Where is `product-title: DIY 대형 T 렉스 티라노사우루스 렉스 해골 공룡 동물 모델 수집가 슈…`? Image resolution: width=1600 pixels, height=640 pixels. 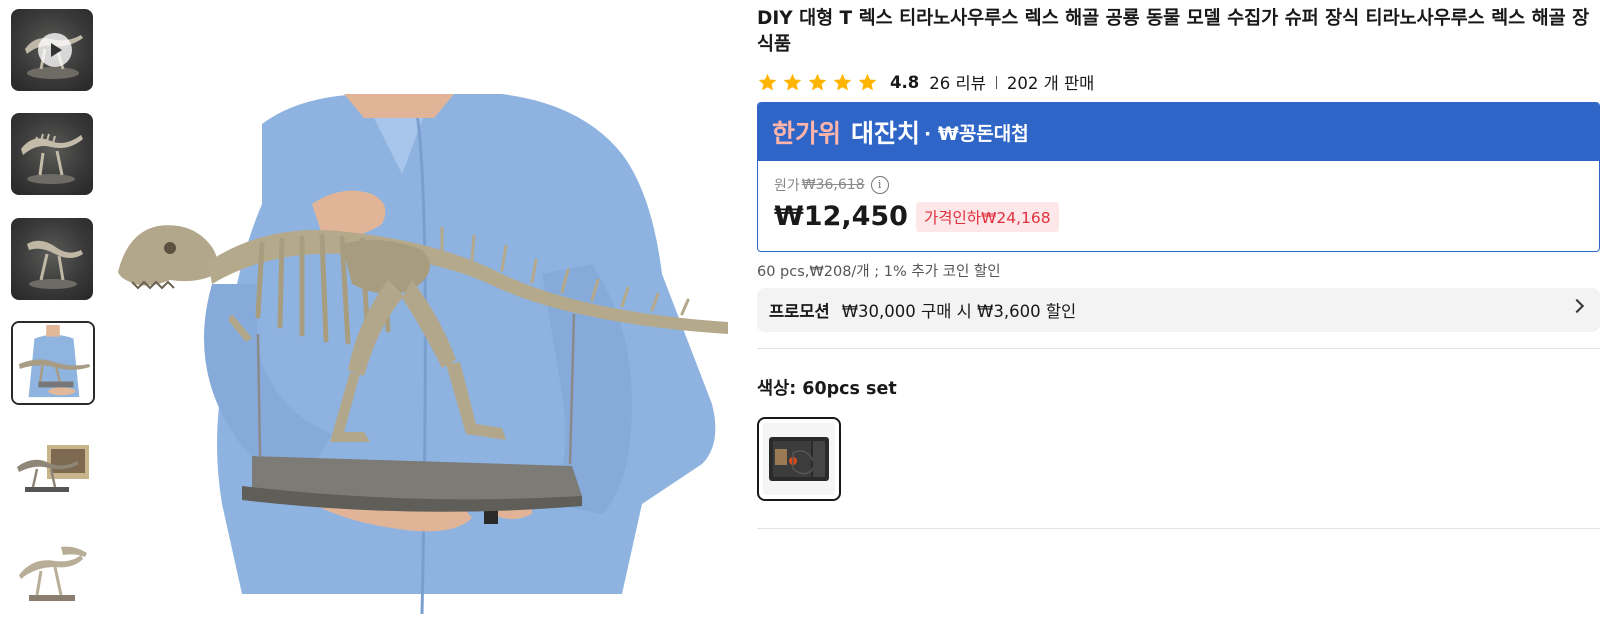 product-title: DIY 대형 T 렉스 티라노사우루스 렉스 해골 공룡 동물 모델 수집가 슈… is located at coordinates (1173, 31).